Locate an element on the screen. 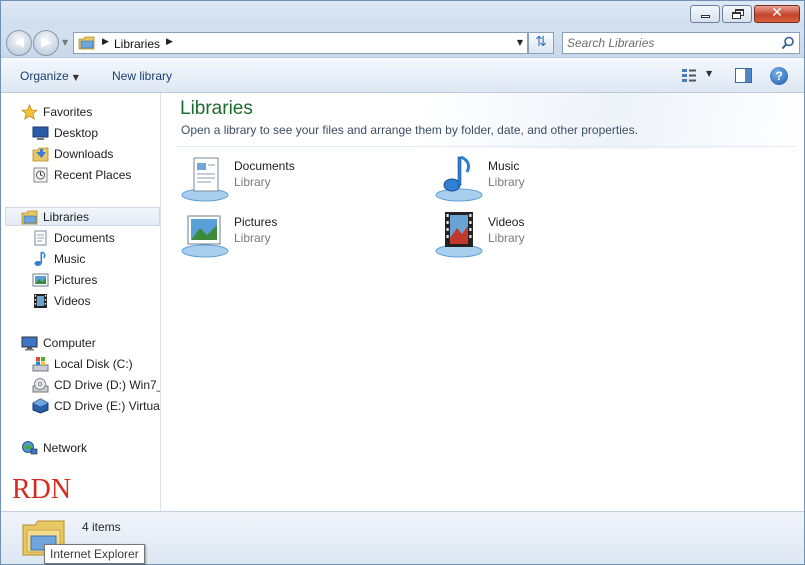 The height and width of the screenshot is (565, 805). sidebar-item-network: Network is located at coordinates (90, 447).